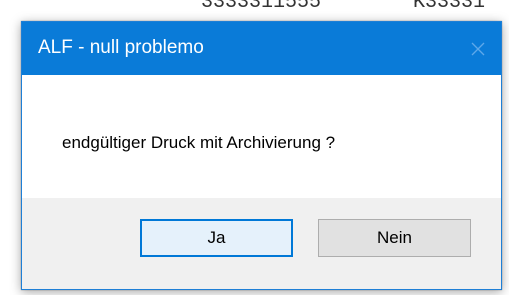  What do you see at coordinates (216, 238) in the screenshot?
I see `yes-button: Ja` at bounding box center [216, 238].